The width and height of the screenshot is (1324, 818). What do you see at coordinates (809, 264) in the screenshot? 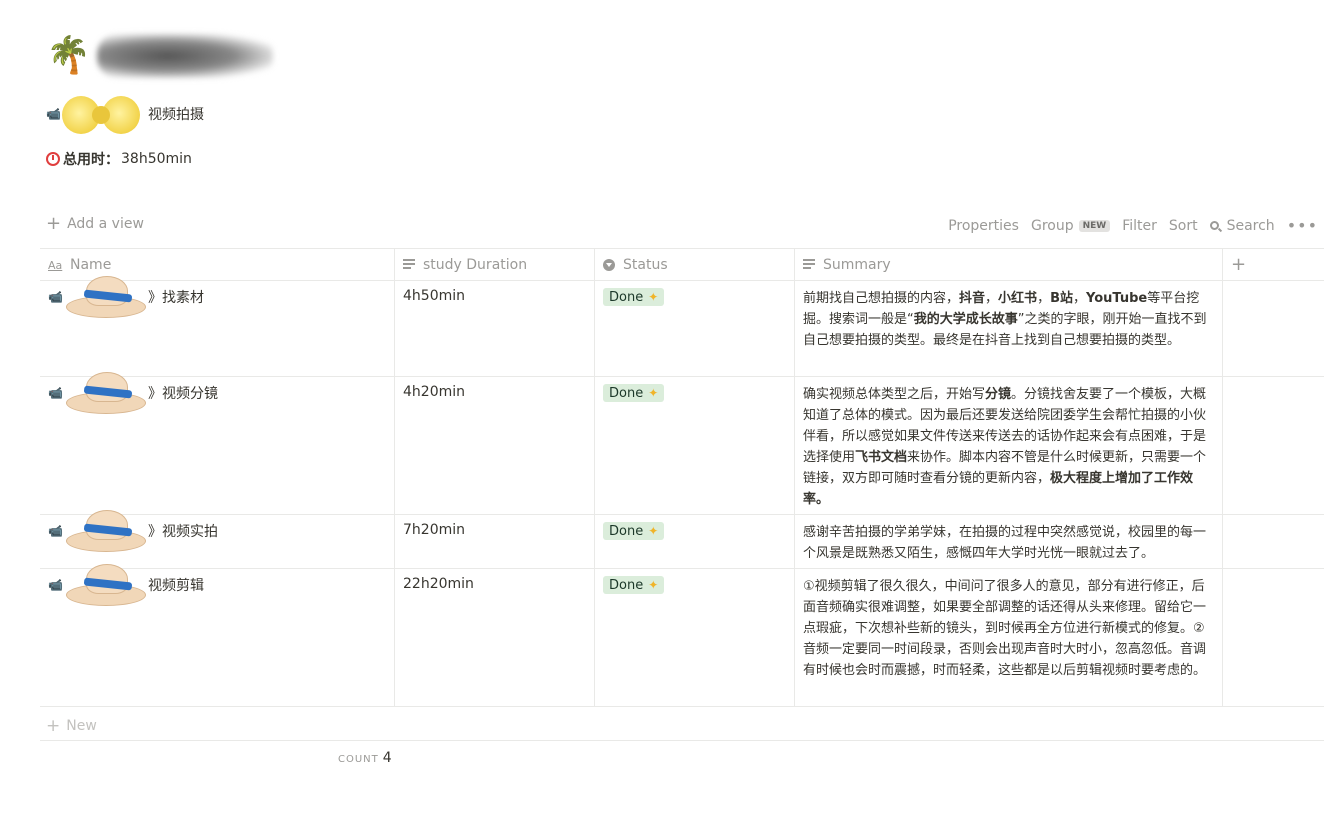
I see `text-lines-icon` at bounding box center [809, 264].